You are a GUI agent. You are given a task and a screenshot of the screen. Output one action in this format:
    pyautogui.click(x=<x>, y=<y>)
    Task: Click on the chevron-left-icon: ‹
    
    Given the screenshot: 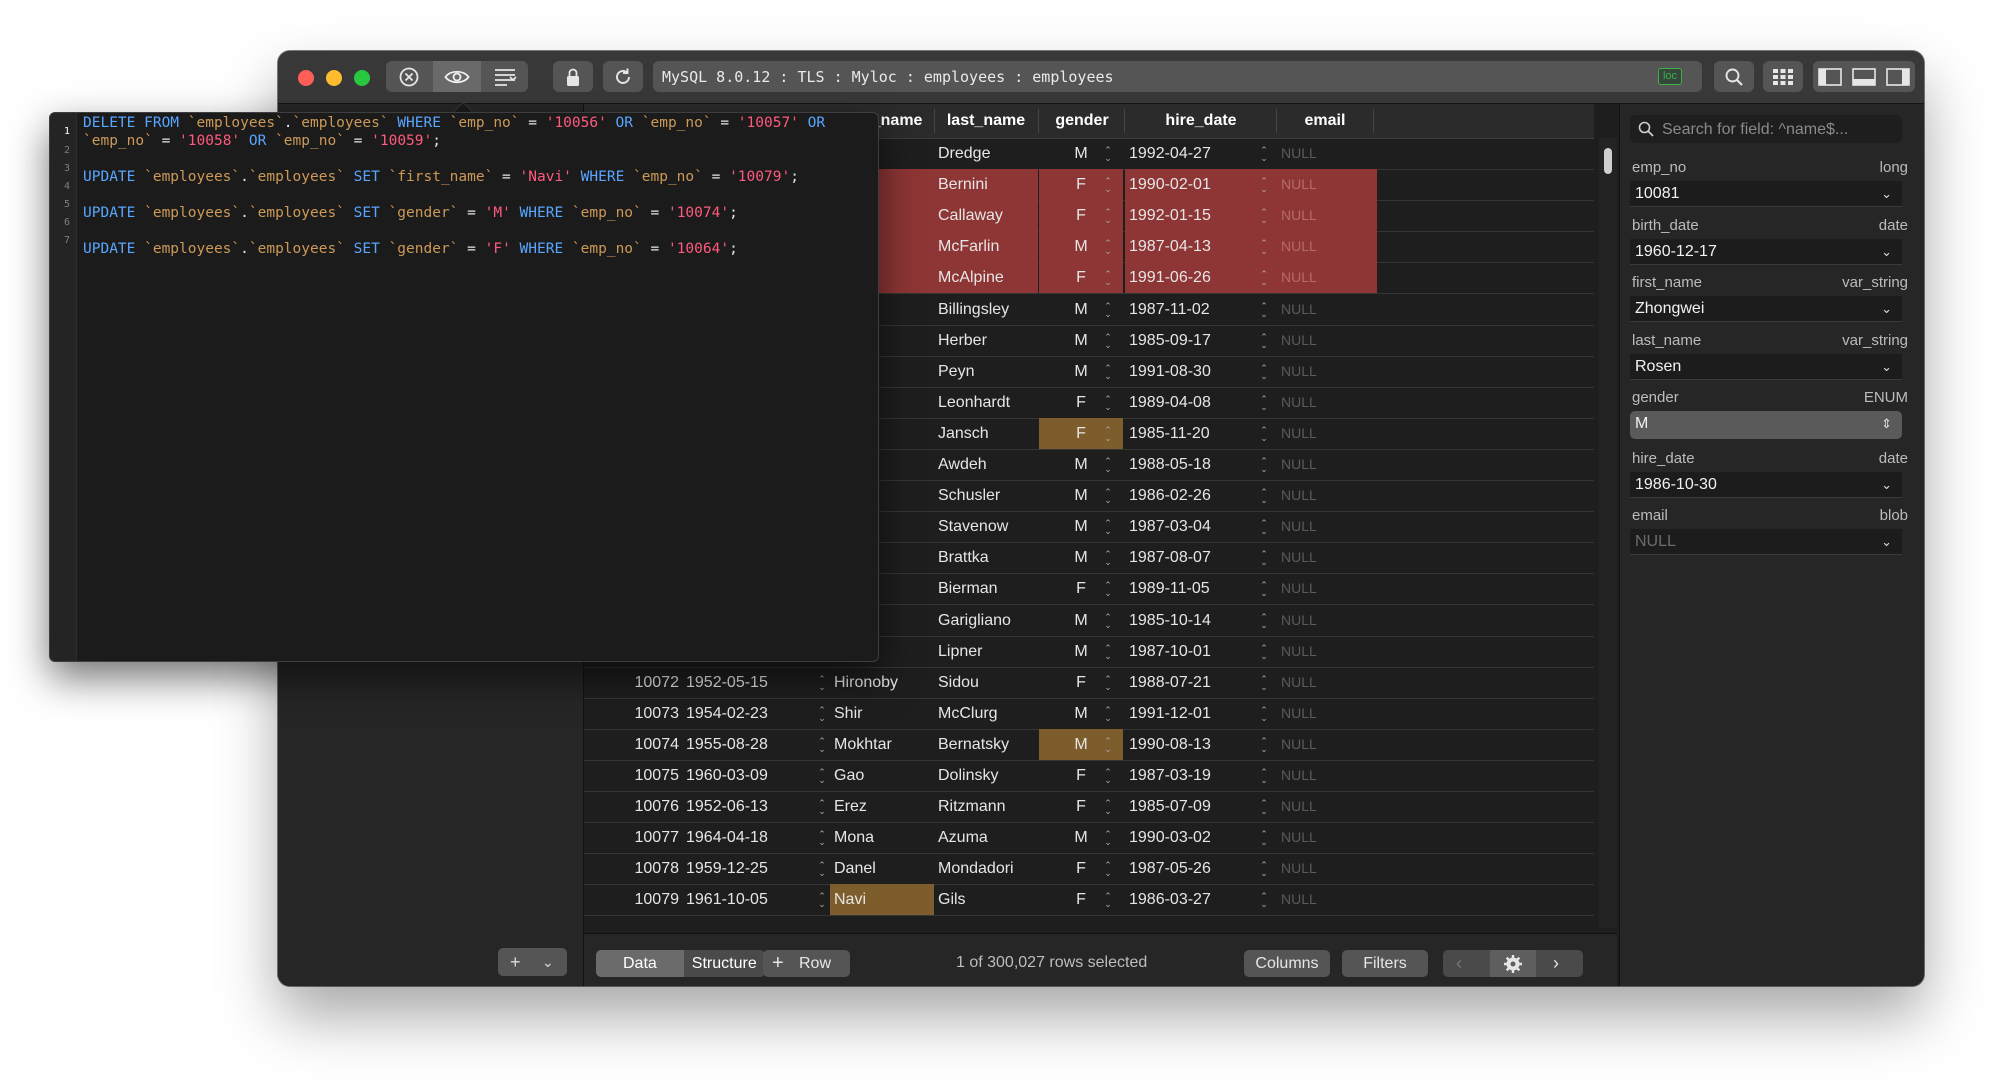 What is the action you would take?
    pyautogui.click(x=1459, y=963)
    